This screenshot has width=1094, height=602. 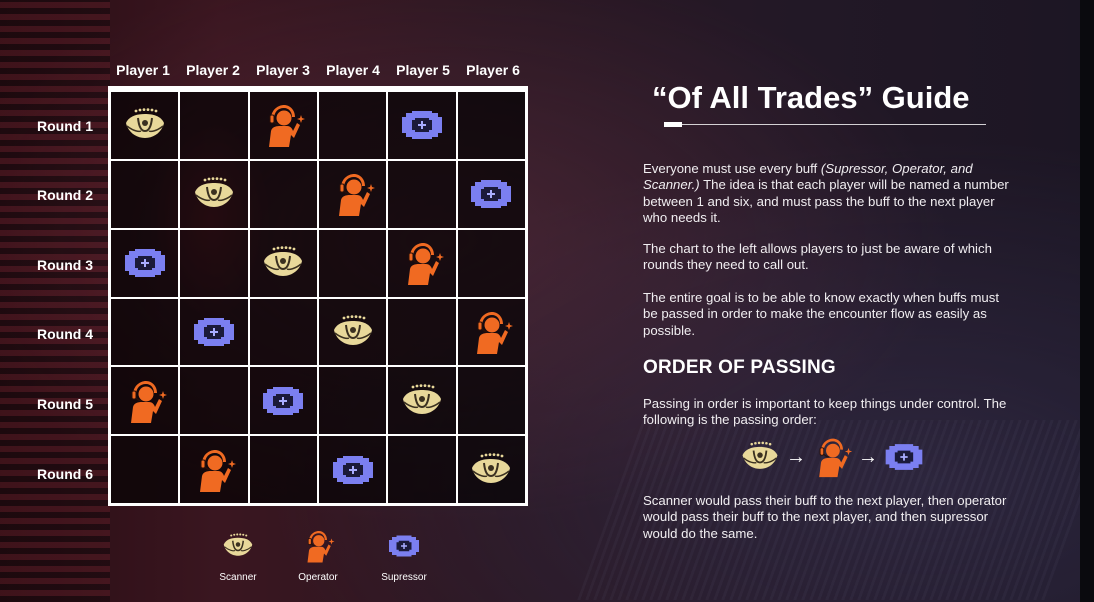 I want to click on row-header-round-2: Round 2, so click(x=65, y=195).